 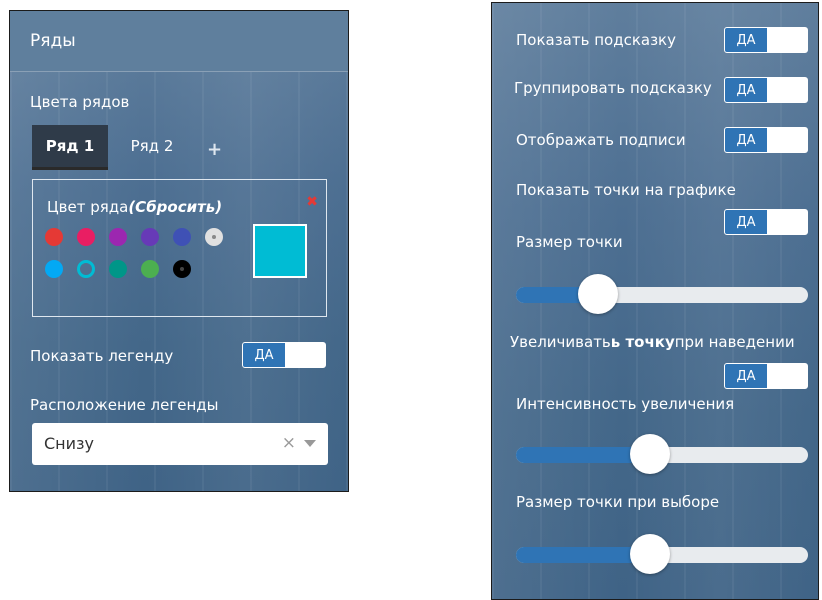 I want to click on selected-point-size-label: Размер точки при выборе, so click(x=618, y=502).